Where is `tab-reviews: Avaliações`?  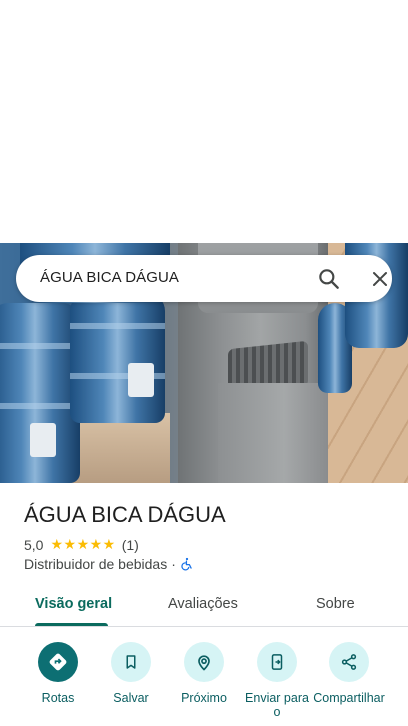
tab-reviews: Avaliações is located at coordinates (203, 604).